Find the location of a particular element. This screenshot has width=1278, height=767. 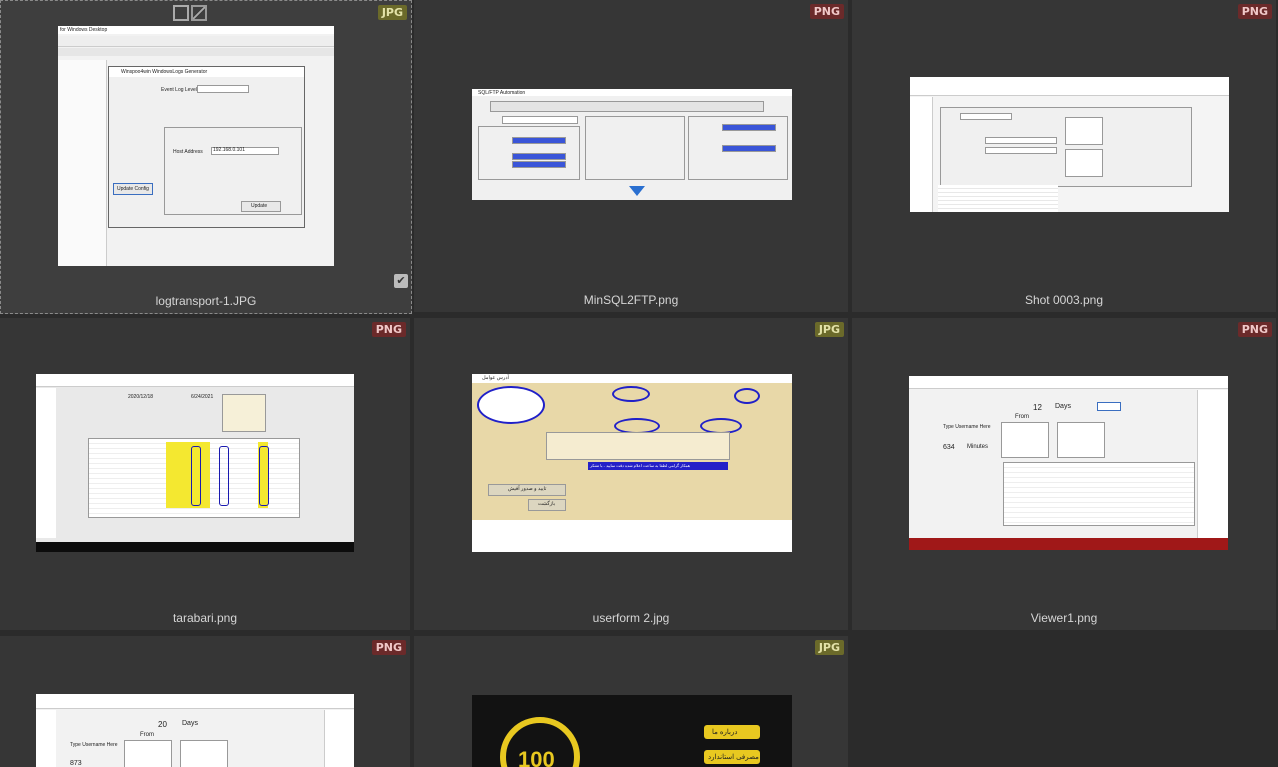

thumbnail: 2020/12/18 6/24/2021 is located at coordinates (195, 463).